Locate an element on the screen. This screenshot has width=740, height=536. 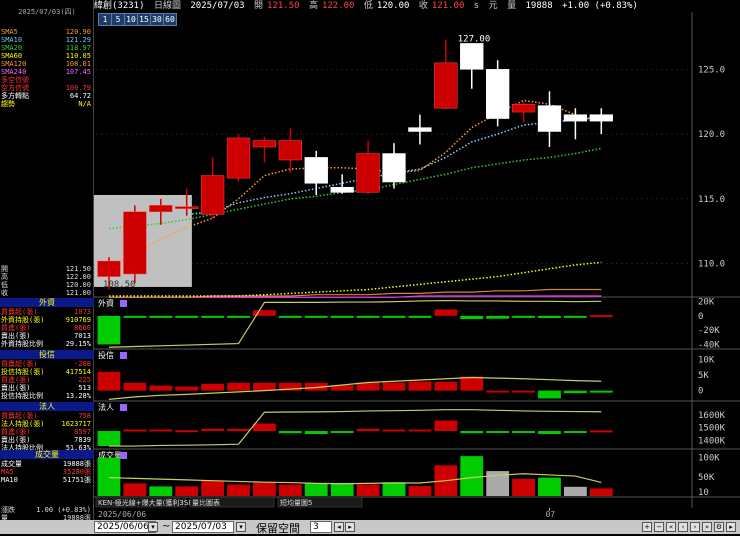
info-label: 外資持股(張) is located at coordinates (23, 320).